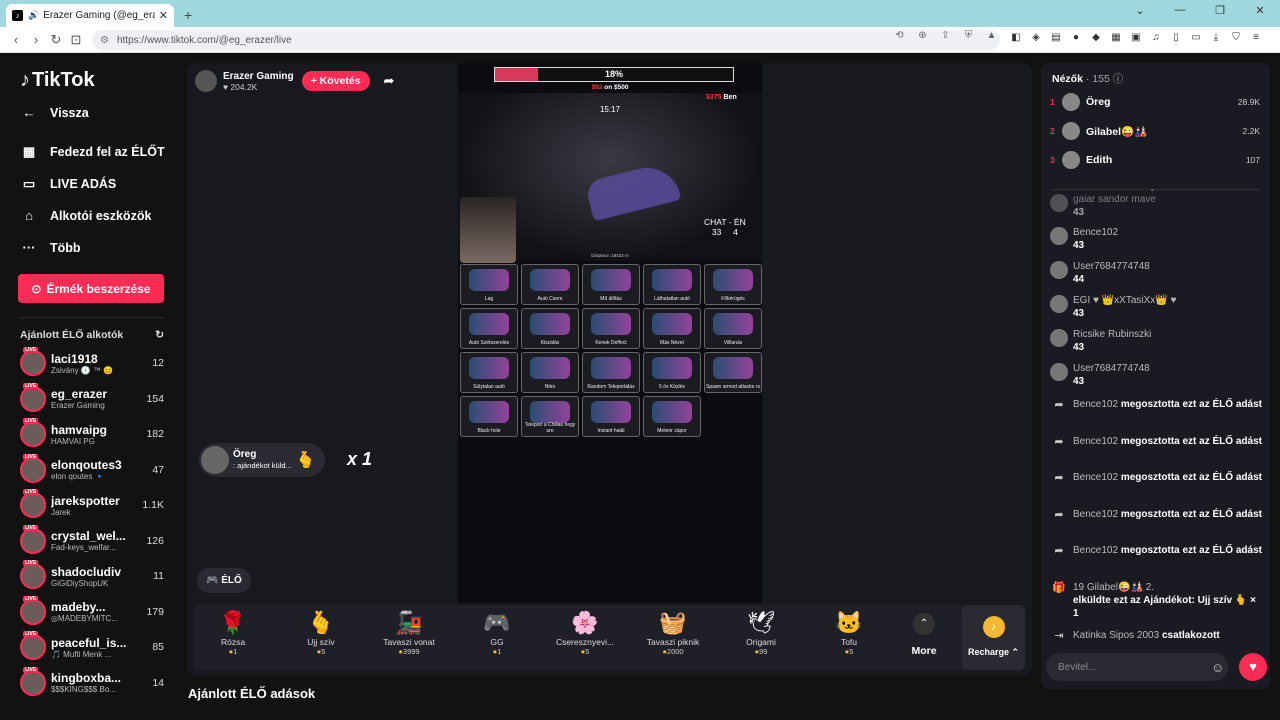 The image size is (1280, 720). Describe the element at coordinates (1155, 102) in the screenshot. I see `top-viewer-row: 1 Öreg 28.9K` at that location.